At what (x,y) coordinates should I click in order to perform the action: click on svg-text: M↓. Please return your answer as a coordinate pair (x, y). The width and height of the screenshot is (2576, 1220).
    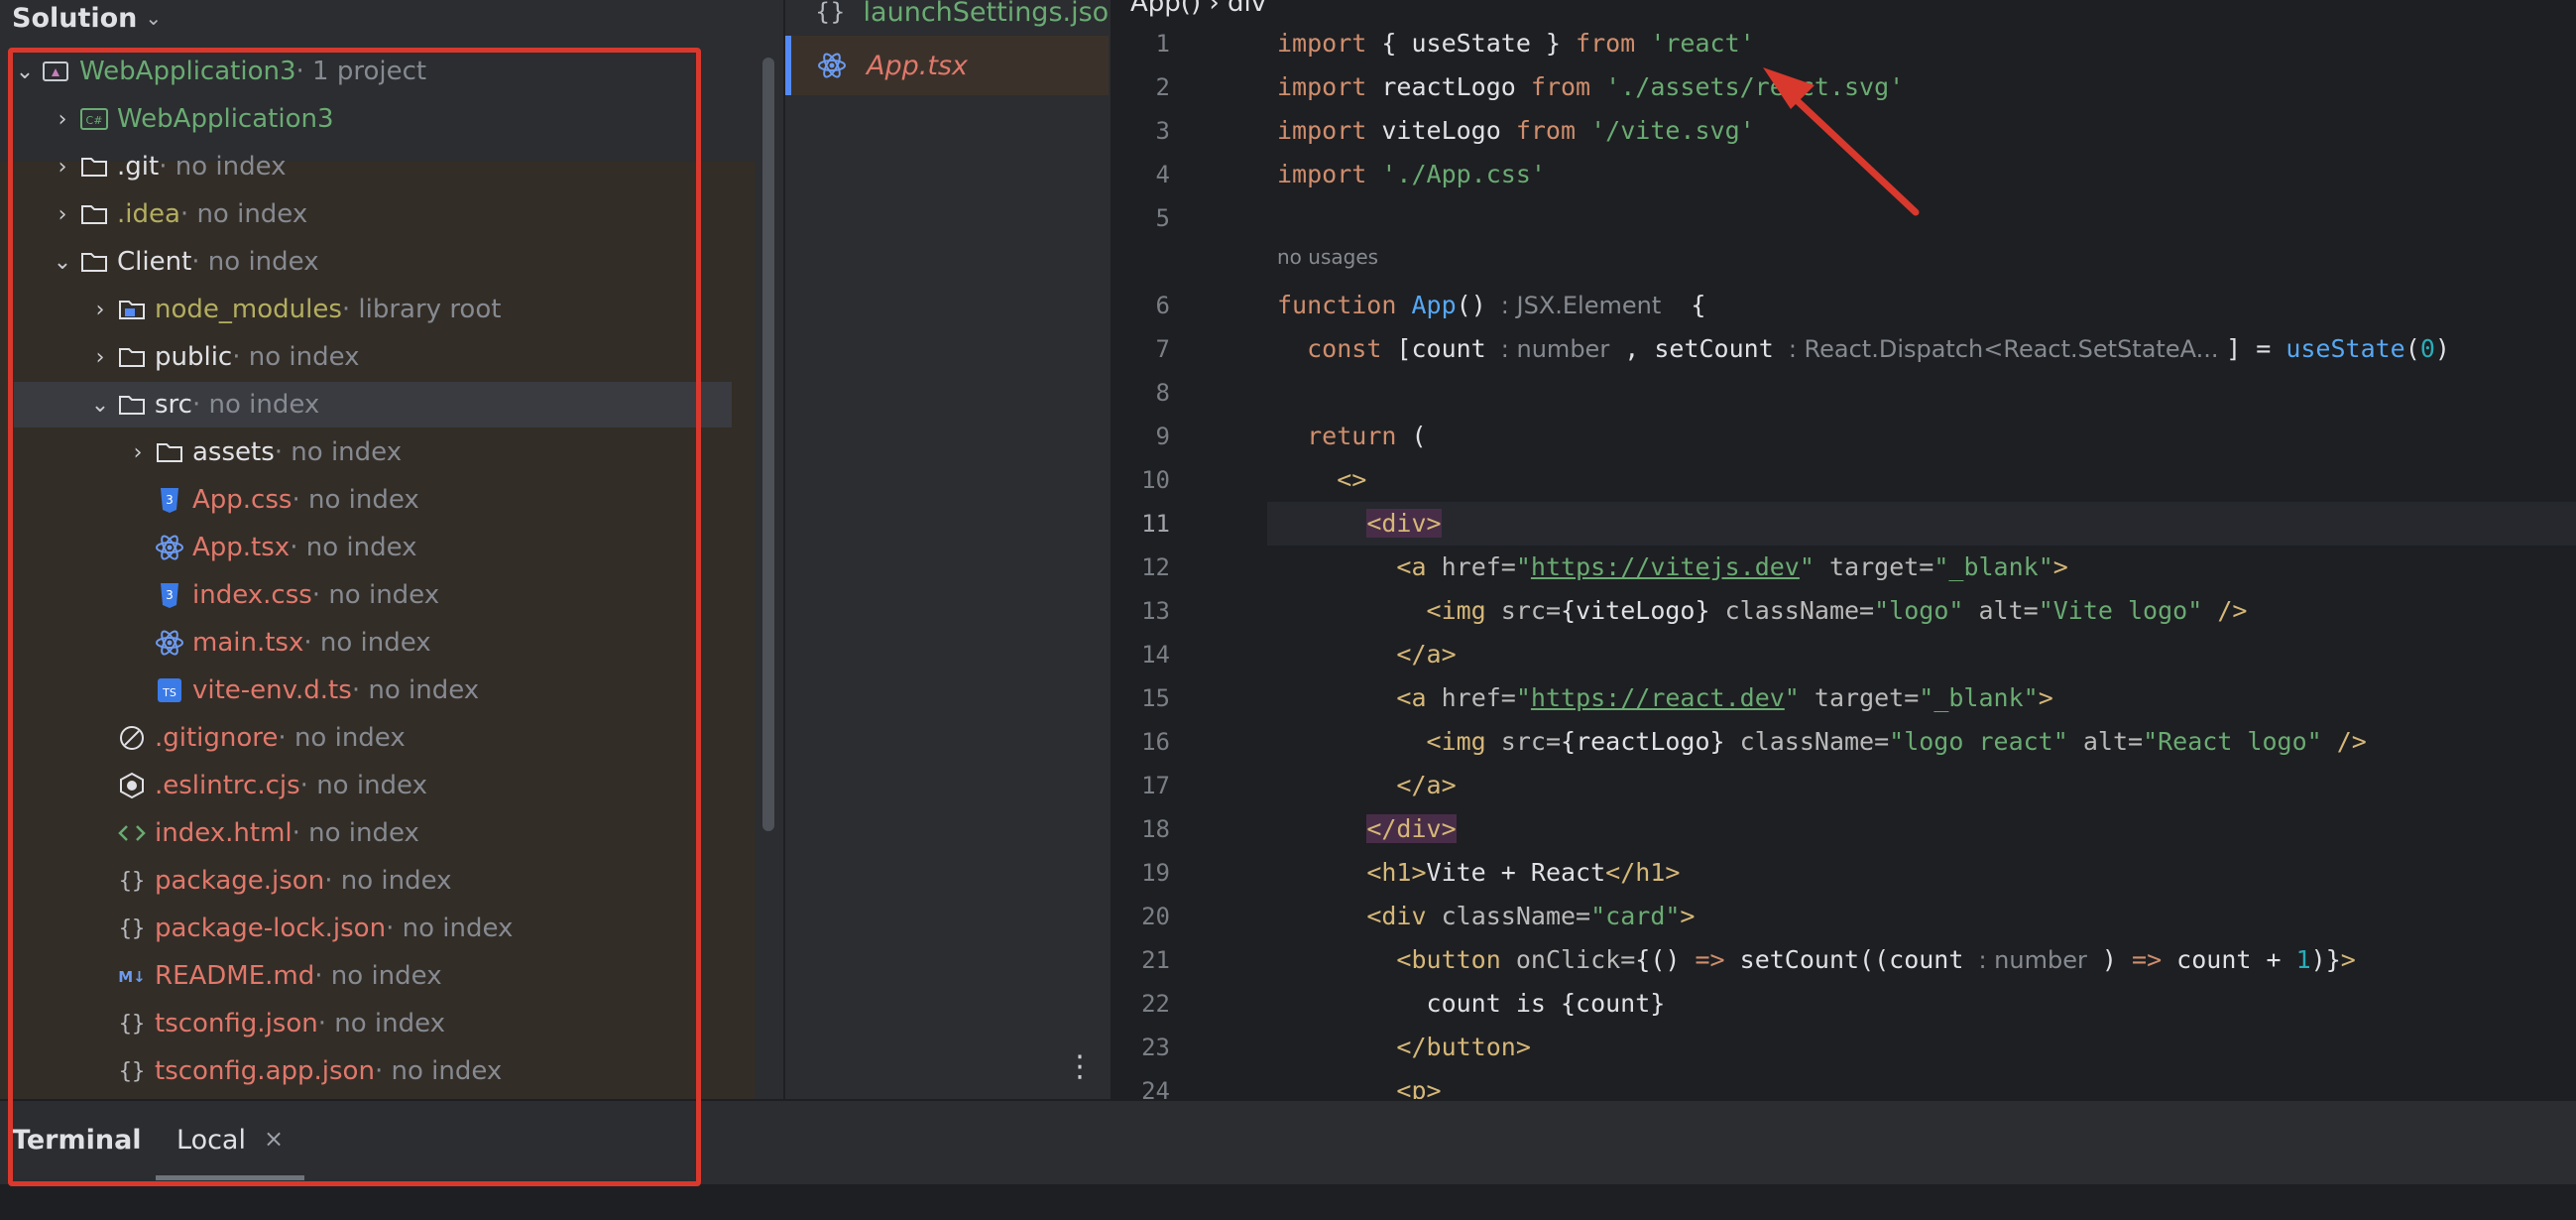
    Looking at the image, I should click on (132, 977).